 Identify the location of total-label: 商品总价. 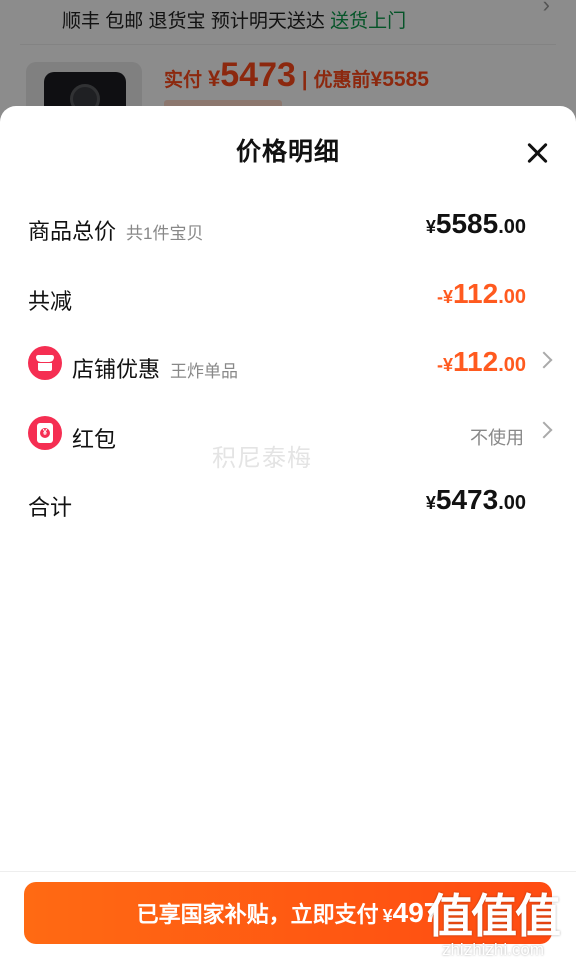
(72, 231).